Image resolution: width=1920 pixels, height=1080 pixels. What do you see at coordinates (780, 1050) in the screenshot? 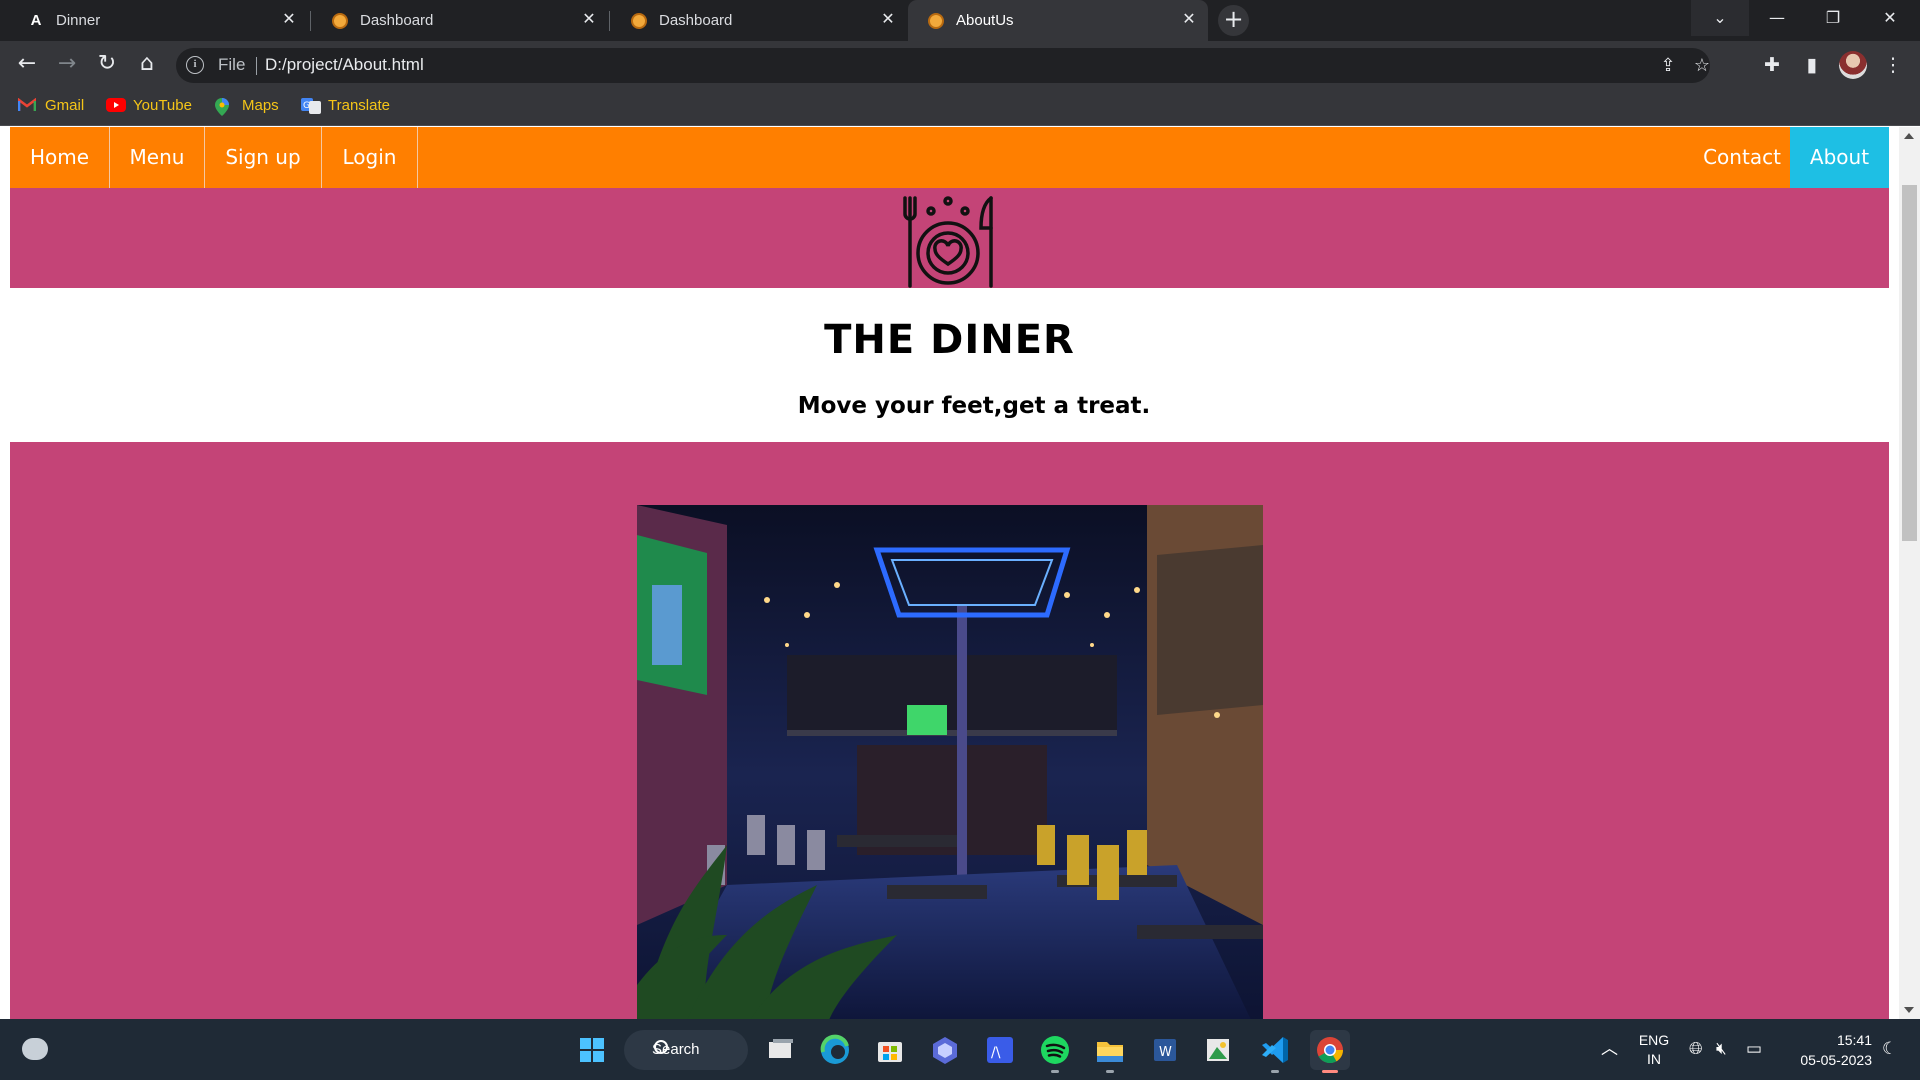
I see `task-view-icon` at bounding box center [780, 1050].